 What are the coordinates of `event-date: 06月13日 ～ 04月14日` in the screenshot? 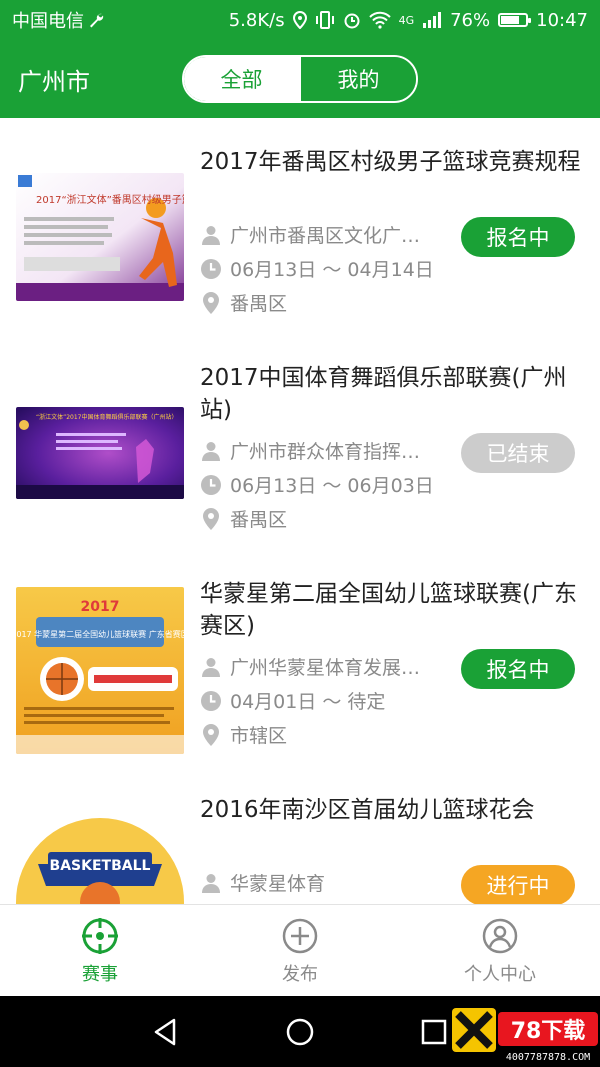 It's located at (327, 268).